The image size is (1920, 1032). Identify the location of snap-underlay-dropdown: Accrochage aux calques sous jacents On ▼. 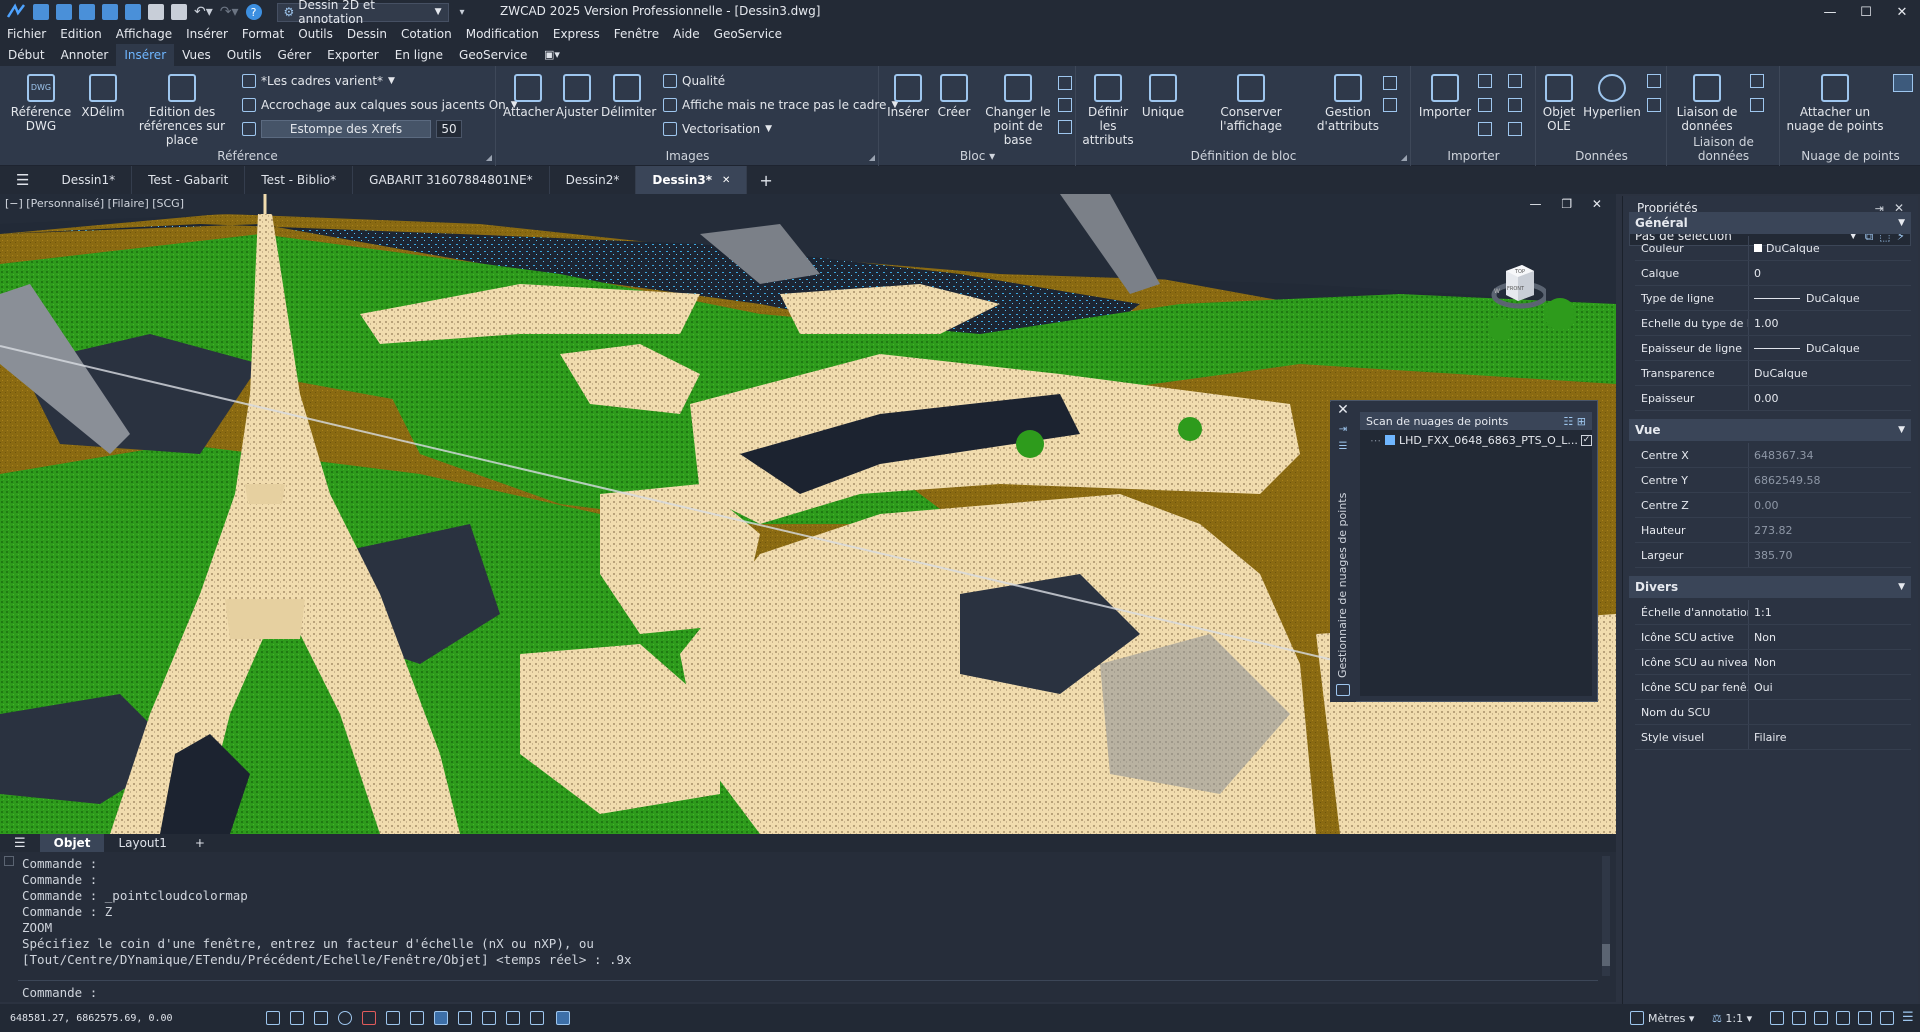
(380, 105).